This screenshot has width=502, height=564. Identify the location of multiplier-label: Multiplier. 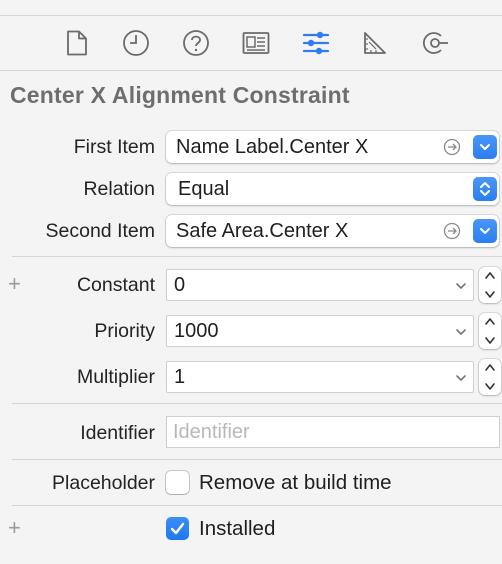
(115, 377).